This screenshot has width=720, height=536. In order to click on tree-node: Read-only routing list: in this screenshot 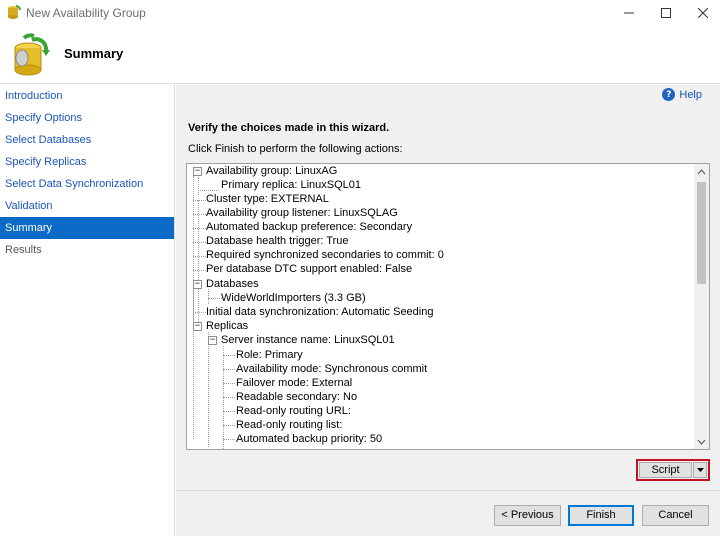, I will do `click(289, 425)`.